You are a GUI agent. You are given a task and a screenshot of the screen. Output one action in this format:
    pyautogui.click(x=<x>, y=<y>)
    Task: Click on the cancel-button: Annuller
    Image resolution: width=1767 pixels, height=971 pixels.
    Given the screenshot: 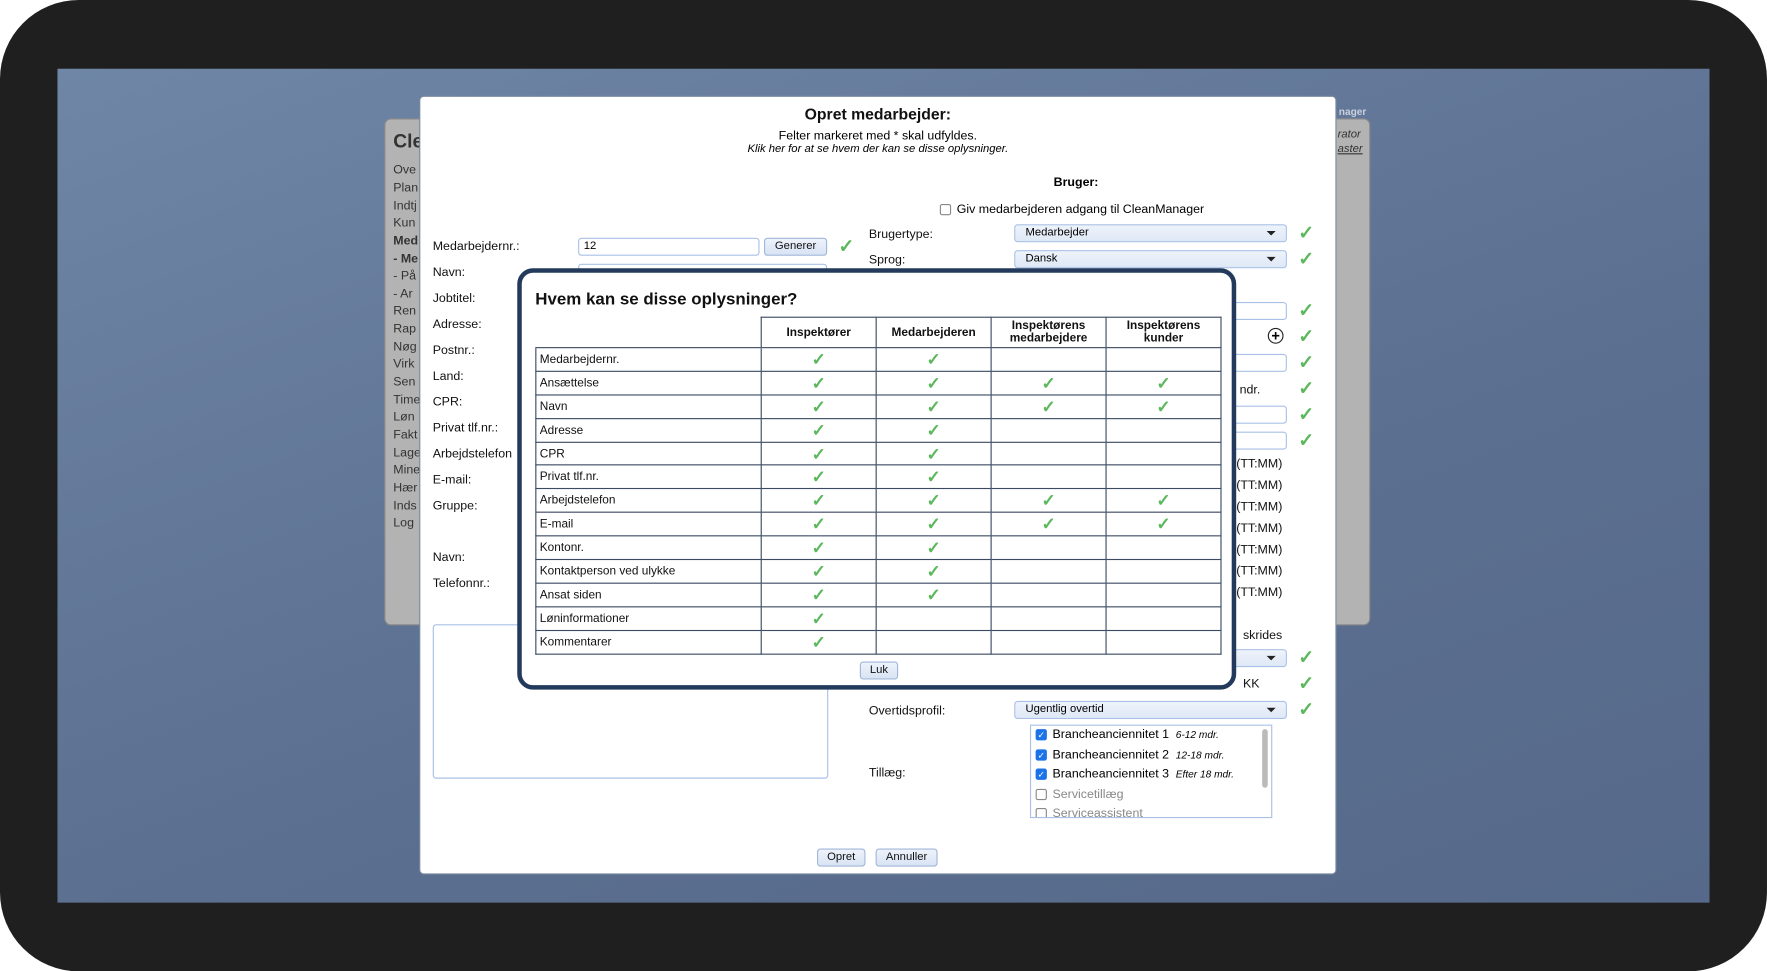 What is the action you would take?
    pyautogui.click(x=906, y=857)
    